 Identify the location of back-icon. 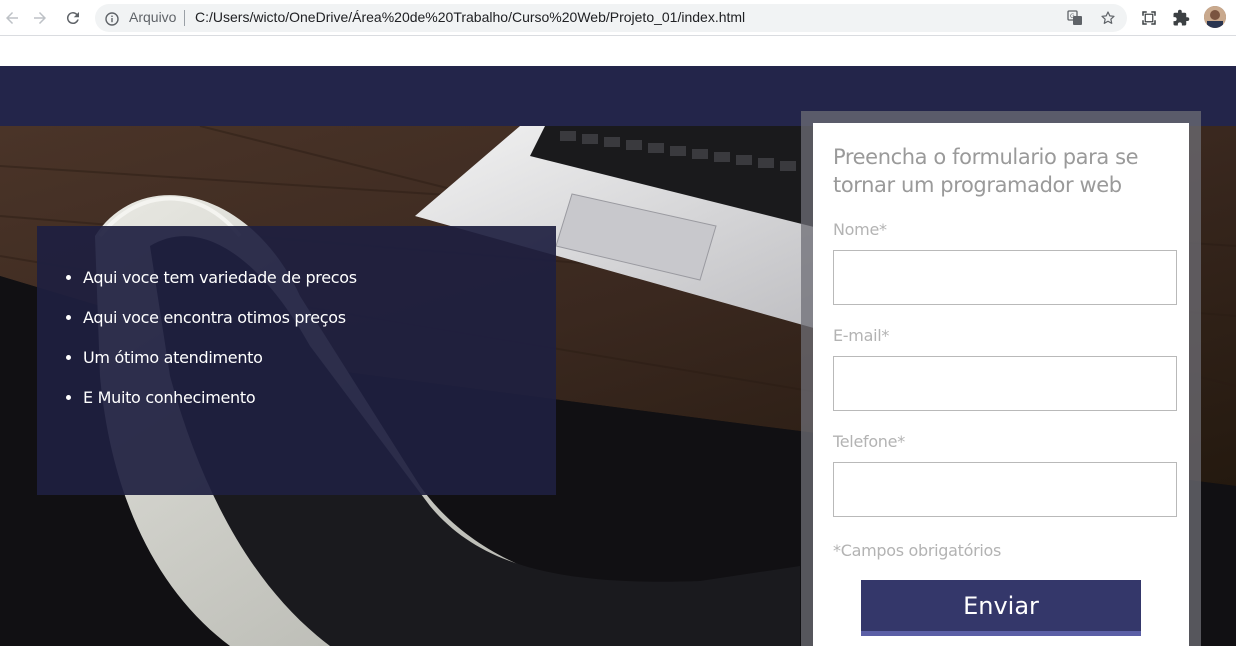
(12, 18).